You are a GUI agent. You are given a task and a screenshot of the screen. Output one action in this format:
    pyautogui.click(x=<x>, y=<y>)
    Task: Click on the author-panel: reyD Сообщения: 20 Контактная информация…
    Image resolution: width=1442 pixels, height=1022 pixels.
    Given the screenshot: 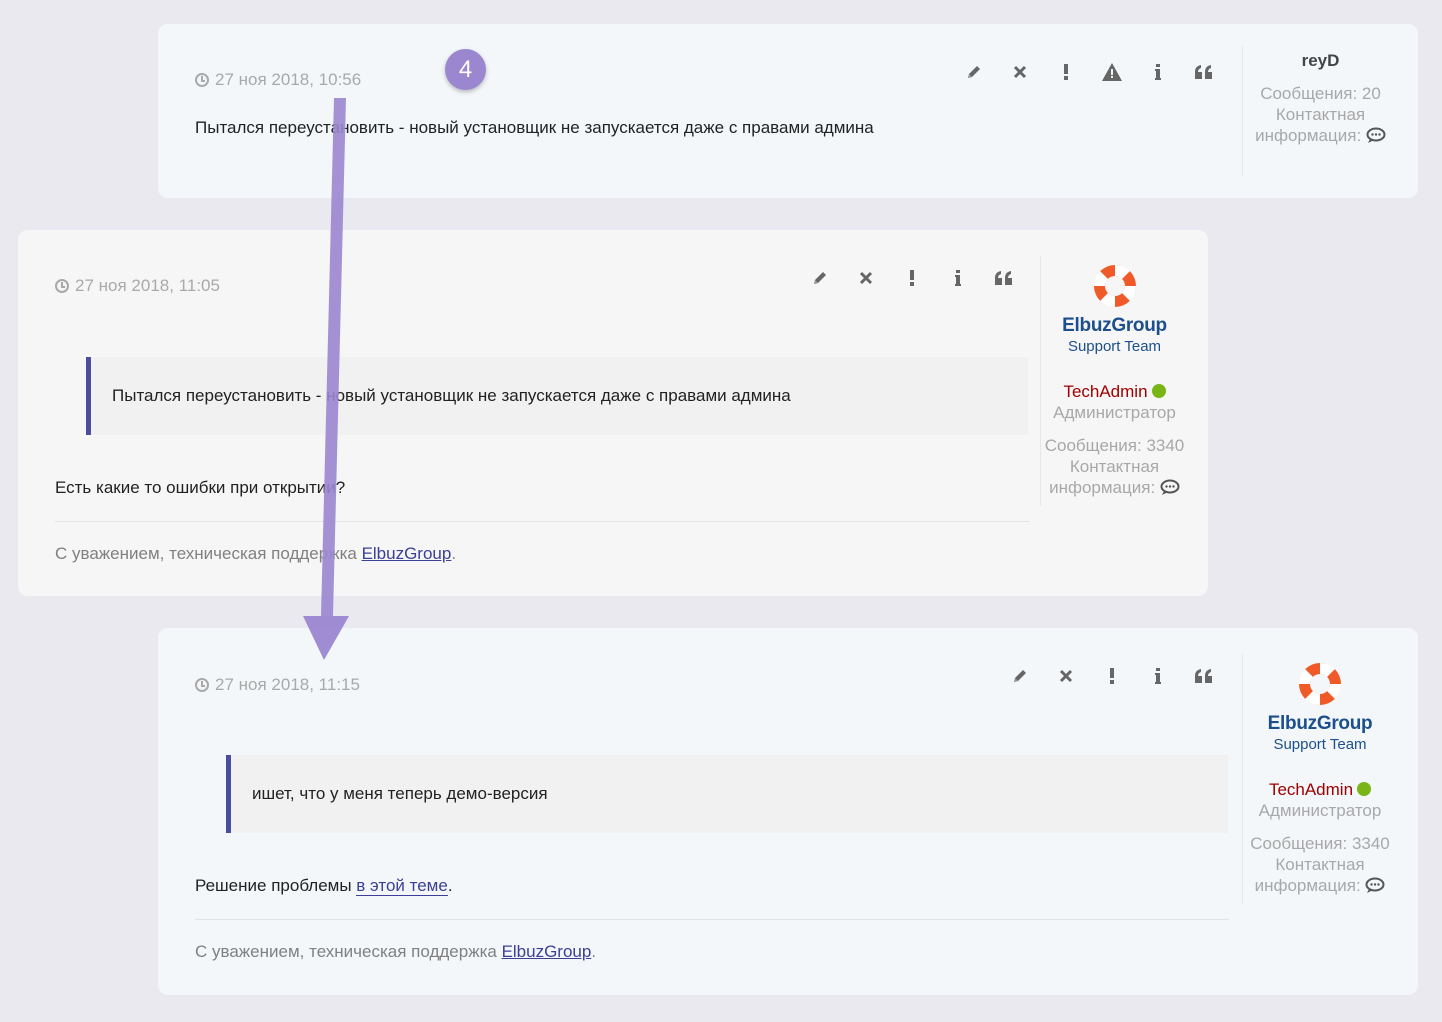 What is the action you would take?
    pyautogui.click(x=1320, y=98)
    